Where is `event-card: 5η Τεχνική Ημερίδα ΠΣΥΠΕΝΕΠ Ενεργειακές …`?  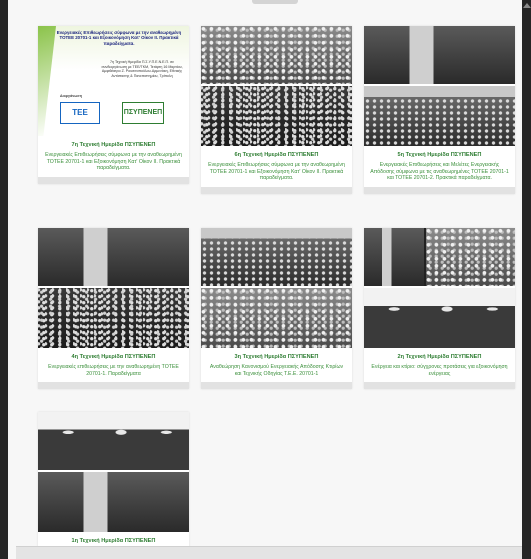 event-card: 5η Τεχνική Ημερίδα ΠΣΥΠΕΝΕΠ Ενεργειακές … is located at coordinates (439, 110).